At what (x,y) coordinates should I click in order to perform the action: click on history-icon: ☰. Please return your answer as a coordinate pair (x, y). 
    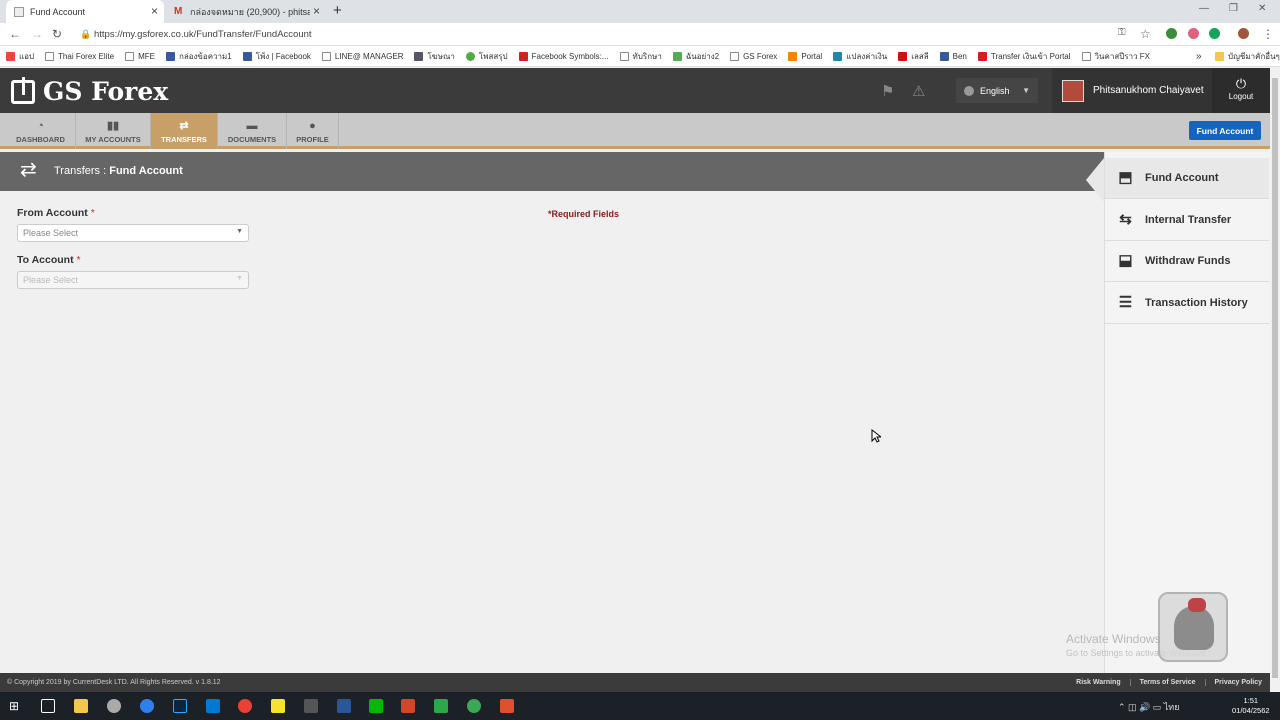
    Looking at the image, I should click on (1125, 302).